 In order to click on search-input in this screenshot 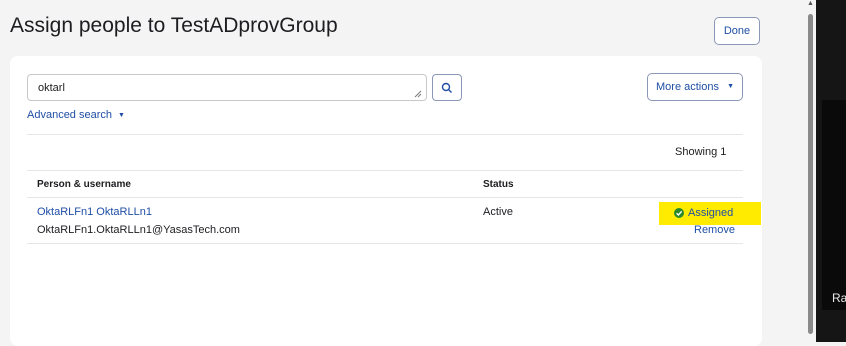, I will do `click(227, 87)`.